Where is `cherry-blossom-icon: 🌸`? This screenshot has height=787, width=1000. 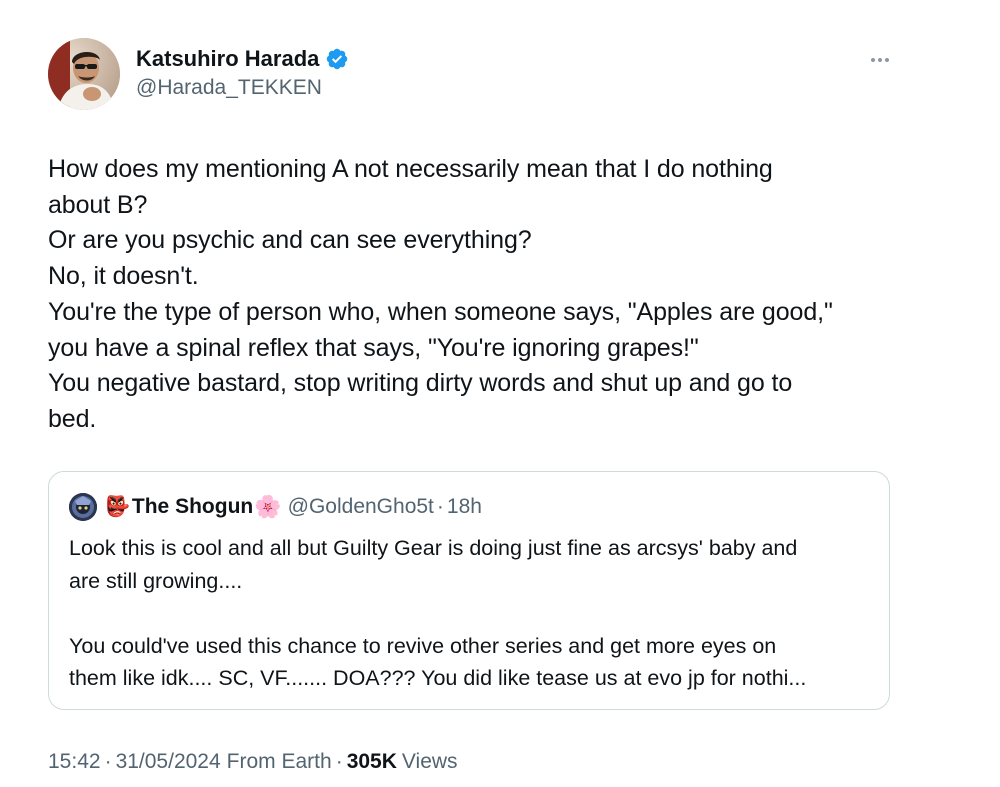 cherry-blossom-icon: 🌸 is located at coordinates (268, 506).